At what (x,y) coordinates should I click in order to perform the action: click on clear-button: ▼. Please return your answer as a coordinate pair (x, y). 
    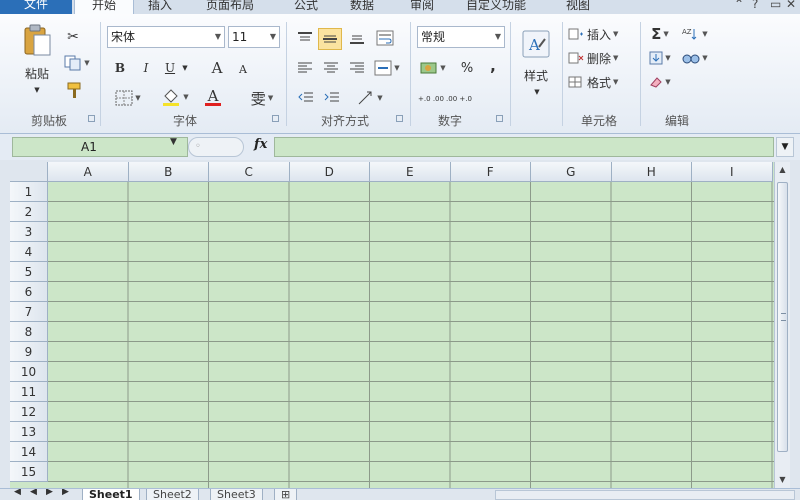
    Looking at the image, I should click on (660, 82).